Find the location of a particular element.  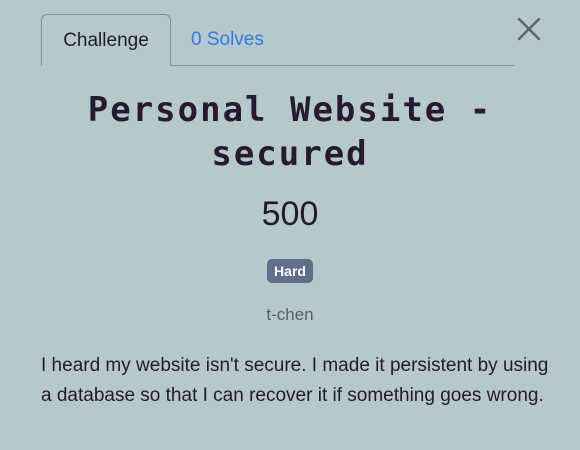

close-icon is located at coordinates (529, 29).